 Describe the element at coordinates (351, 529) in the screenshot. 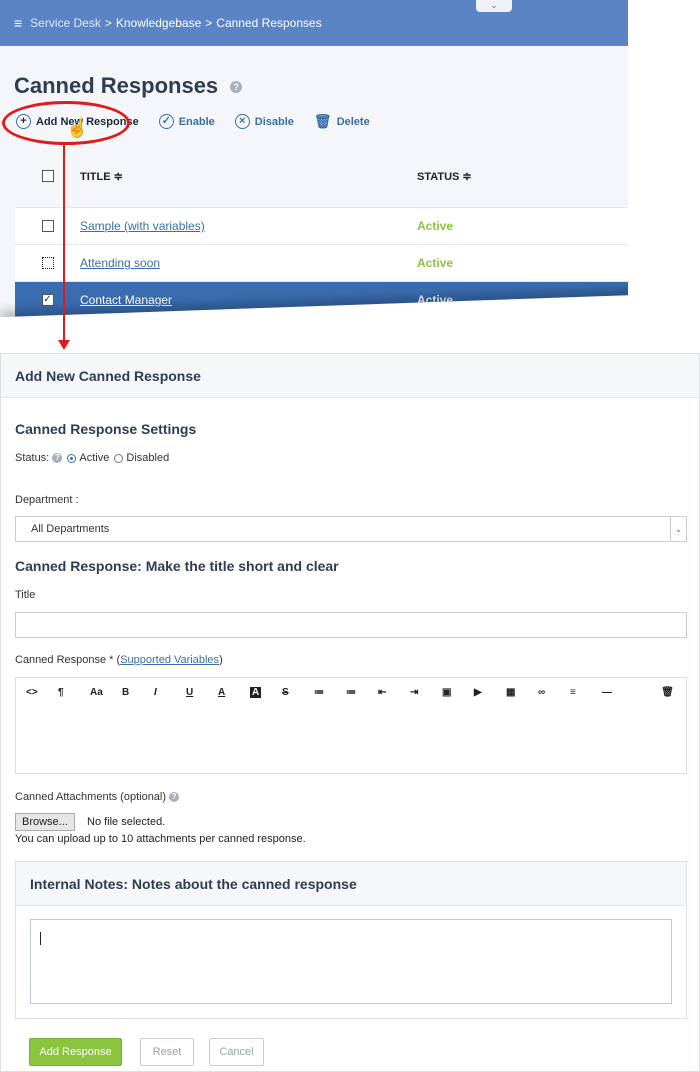

I see `department-select: All Departments ⌄` at that location.